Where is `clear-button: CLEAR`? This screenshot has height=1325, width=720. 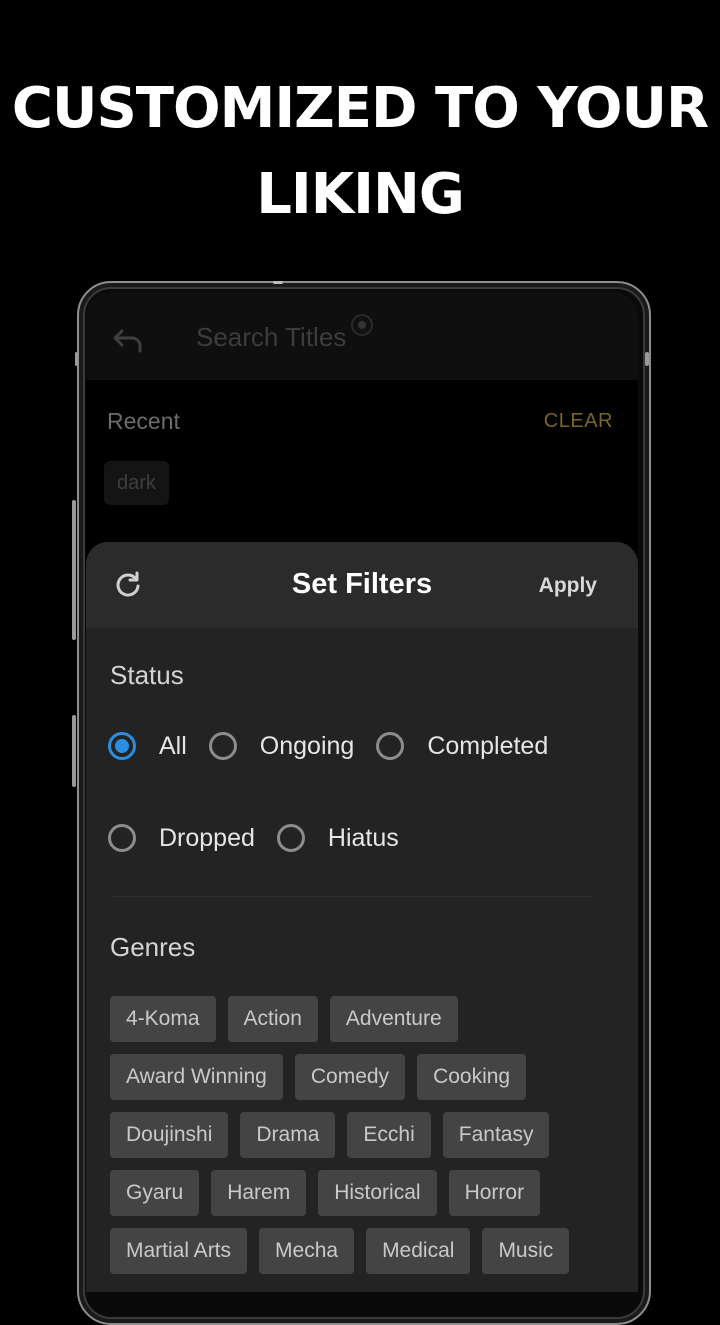
clear-button: CLEAR is located at coordinates (578, 421).